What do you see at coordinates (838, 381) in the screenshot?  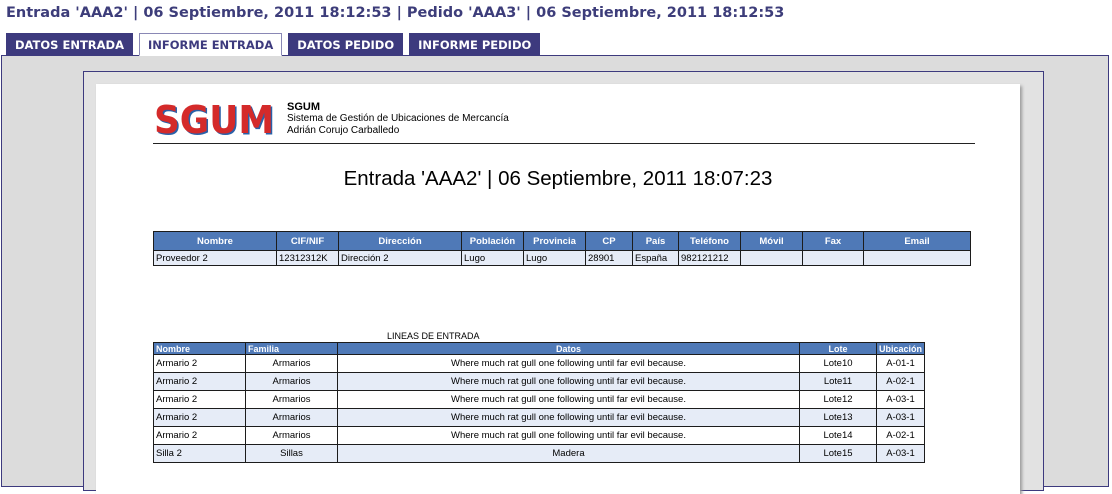 I see `table-cell: Lote11` at bounding box center [838, 381].